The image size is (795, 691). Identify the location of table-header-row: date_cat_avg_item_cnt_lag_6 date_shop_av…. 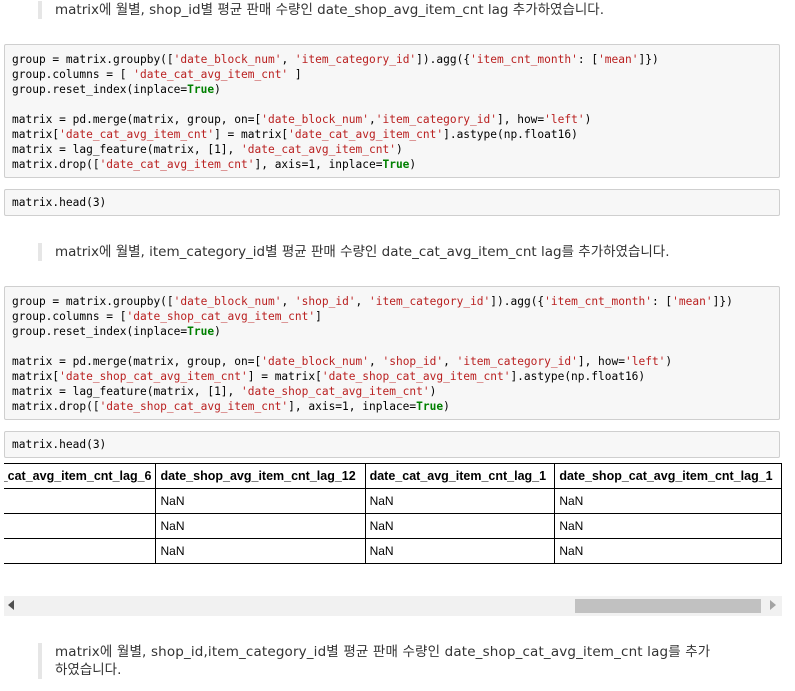
(393, 476).